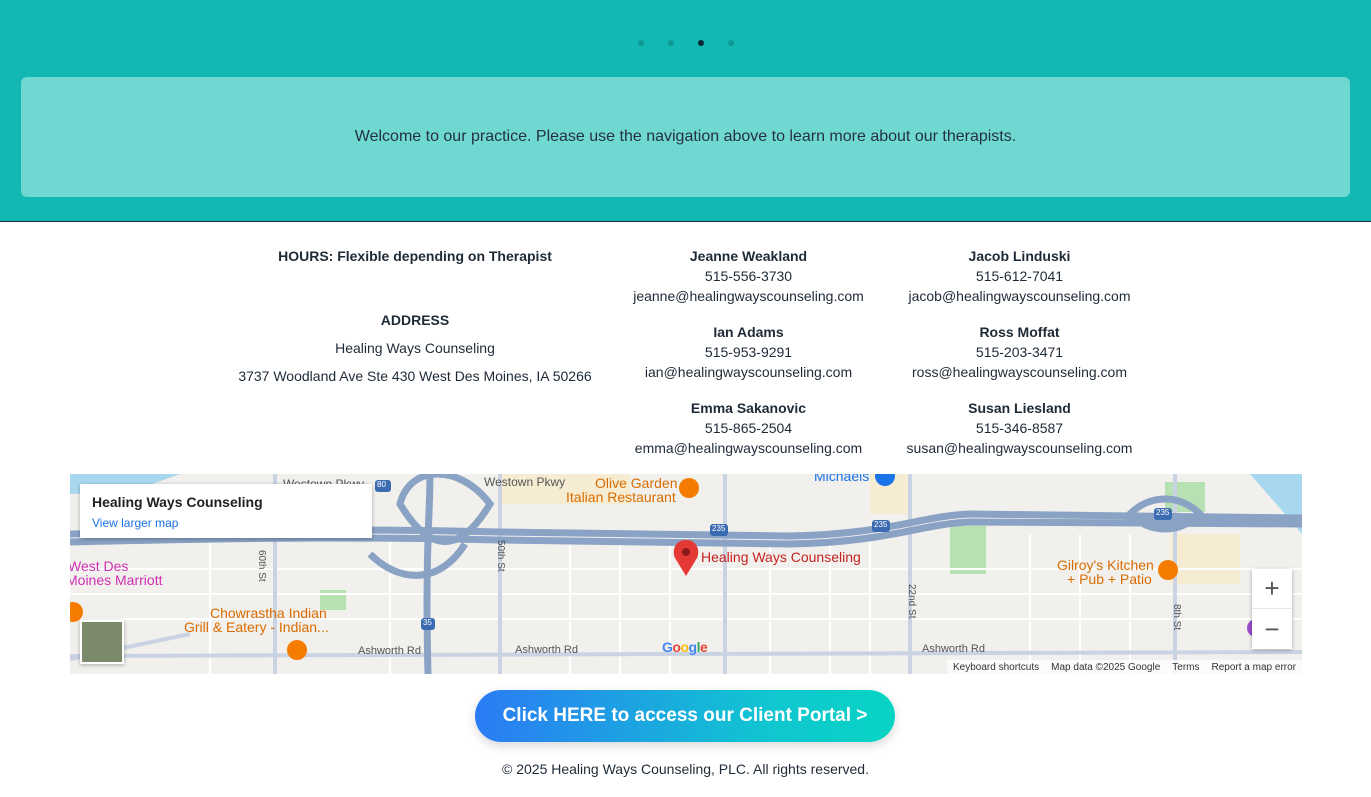 Image resolution: width=1371 pixels, height=797 pixels. I want to click on therapist-name: Emma Sakanovic, so click(748, 408).